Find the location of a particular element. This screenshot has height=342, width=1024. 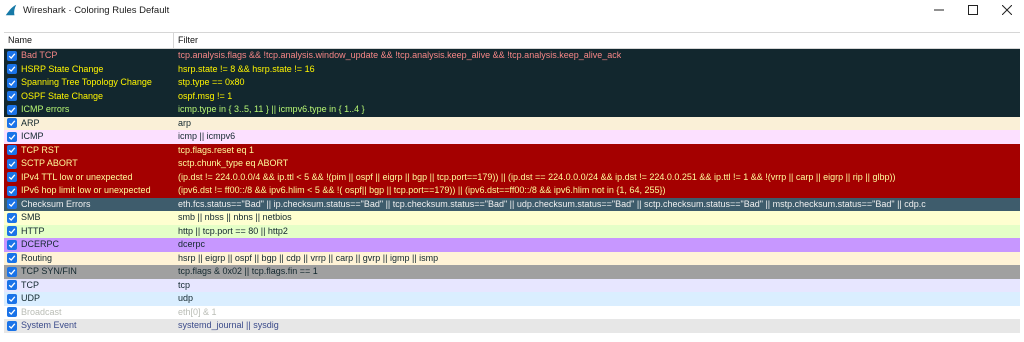

rule-name-cell: Checksum Errors is located at coordinates (89, 205).